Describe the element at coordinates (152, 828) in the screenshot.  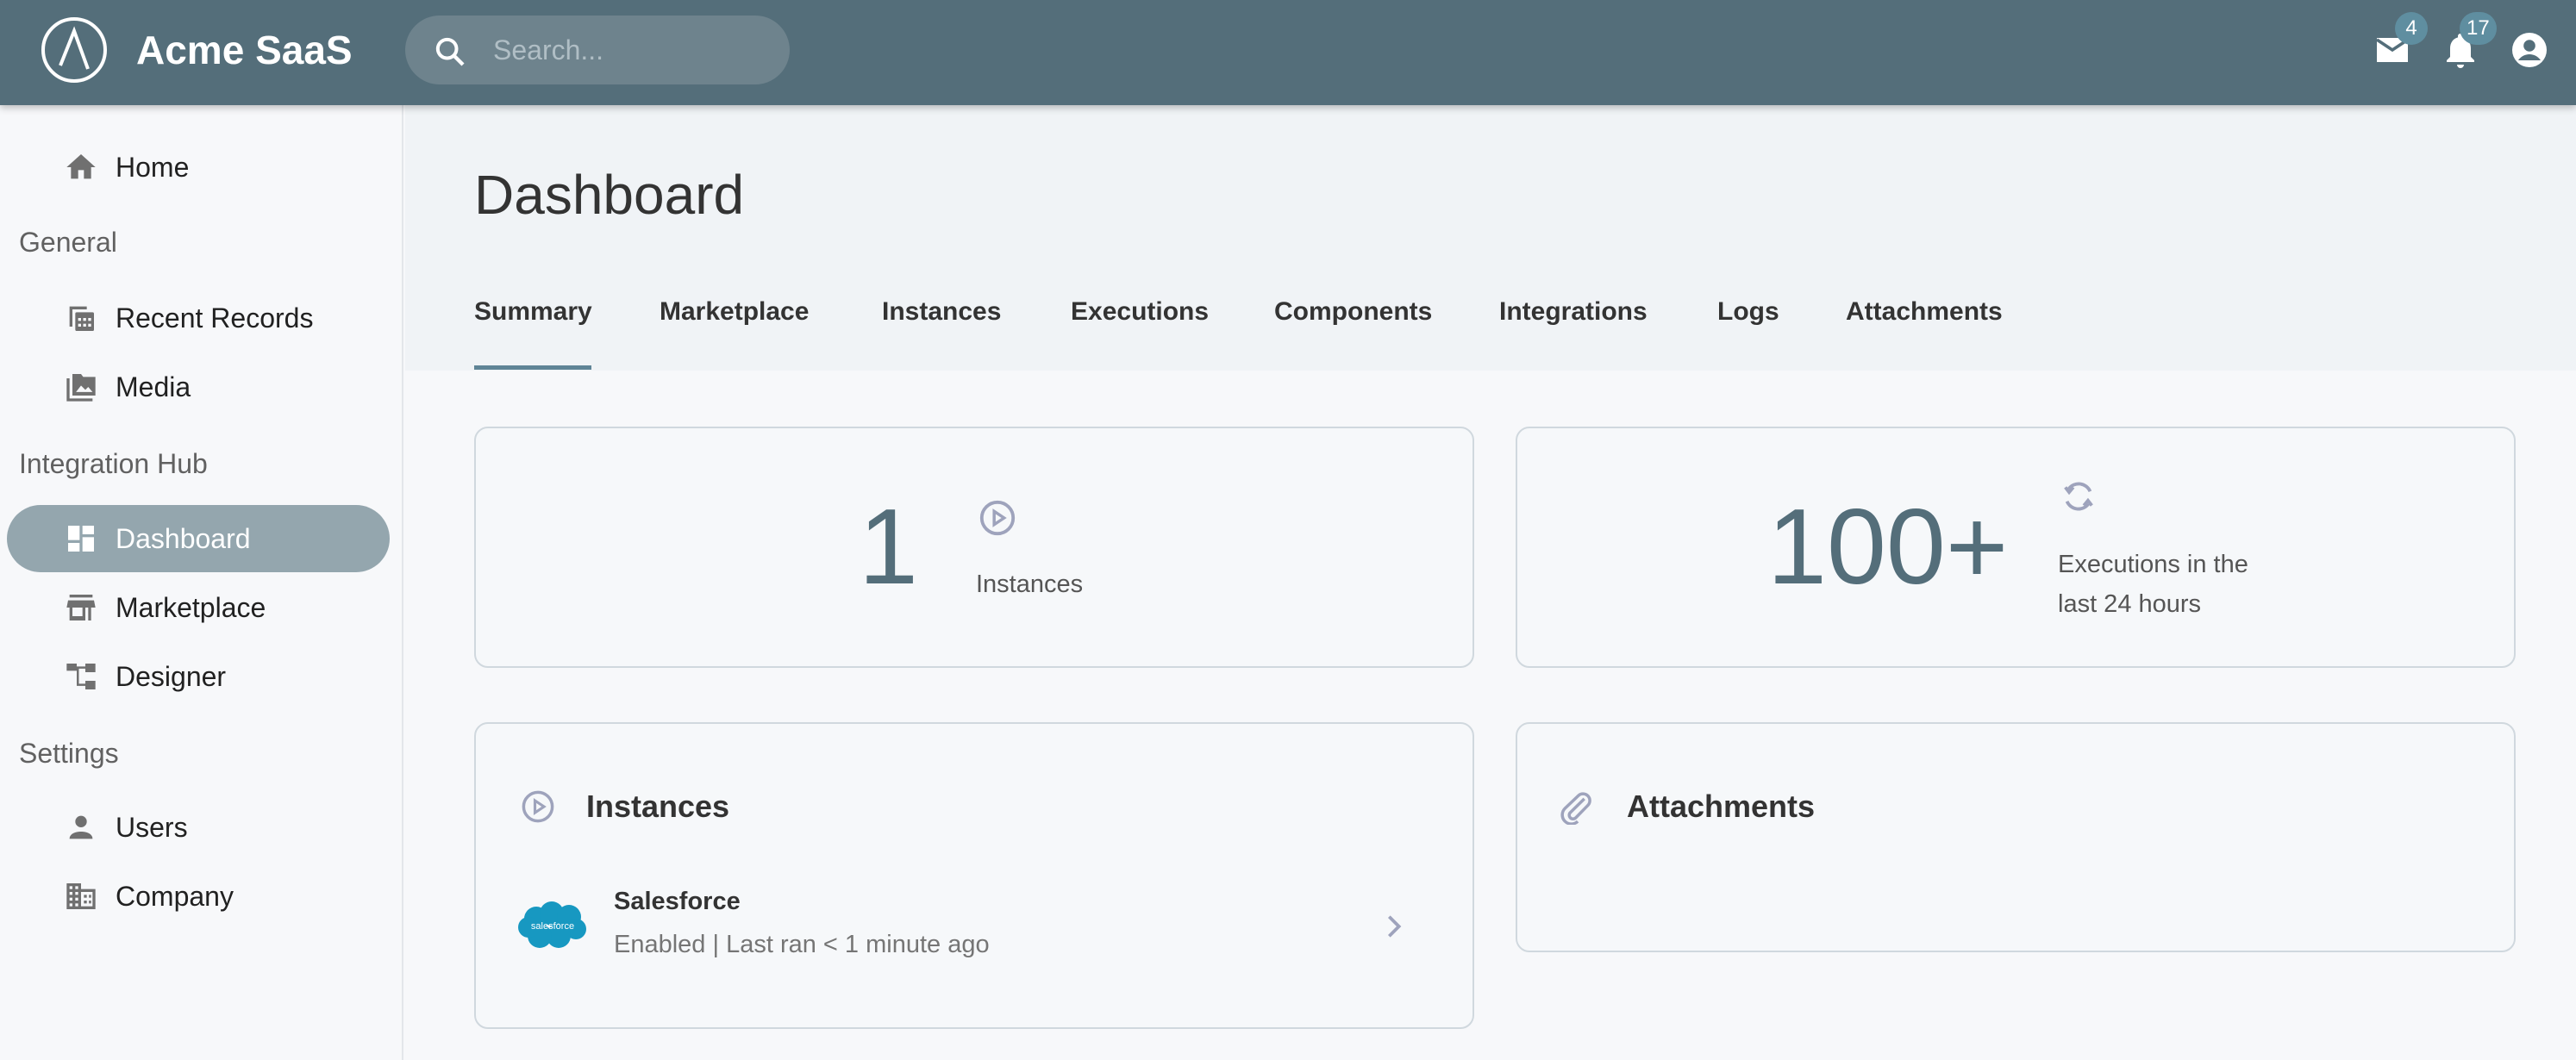
I see `sidebar-item-label: Users` at that location.